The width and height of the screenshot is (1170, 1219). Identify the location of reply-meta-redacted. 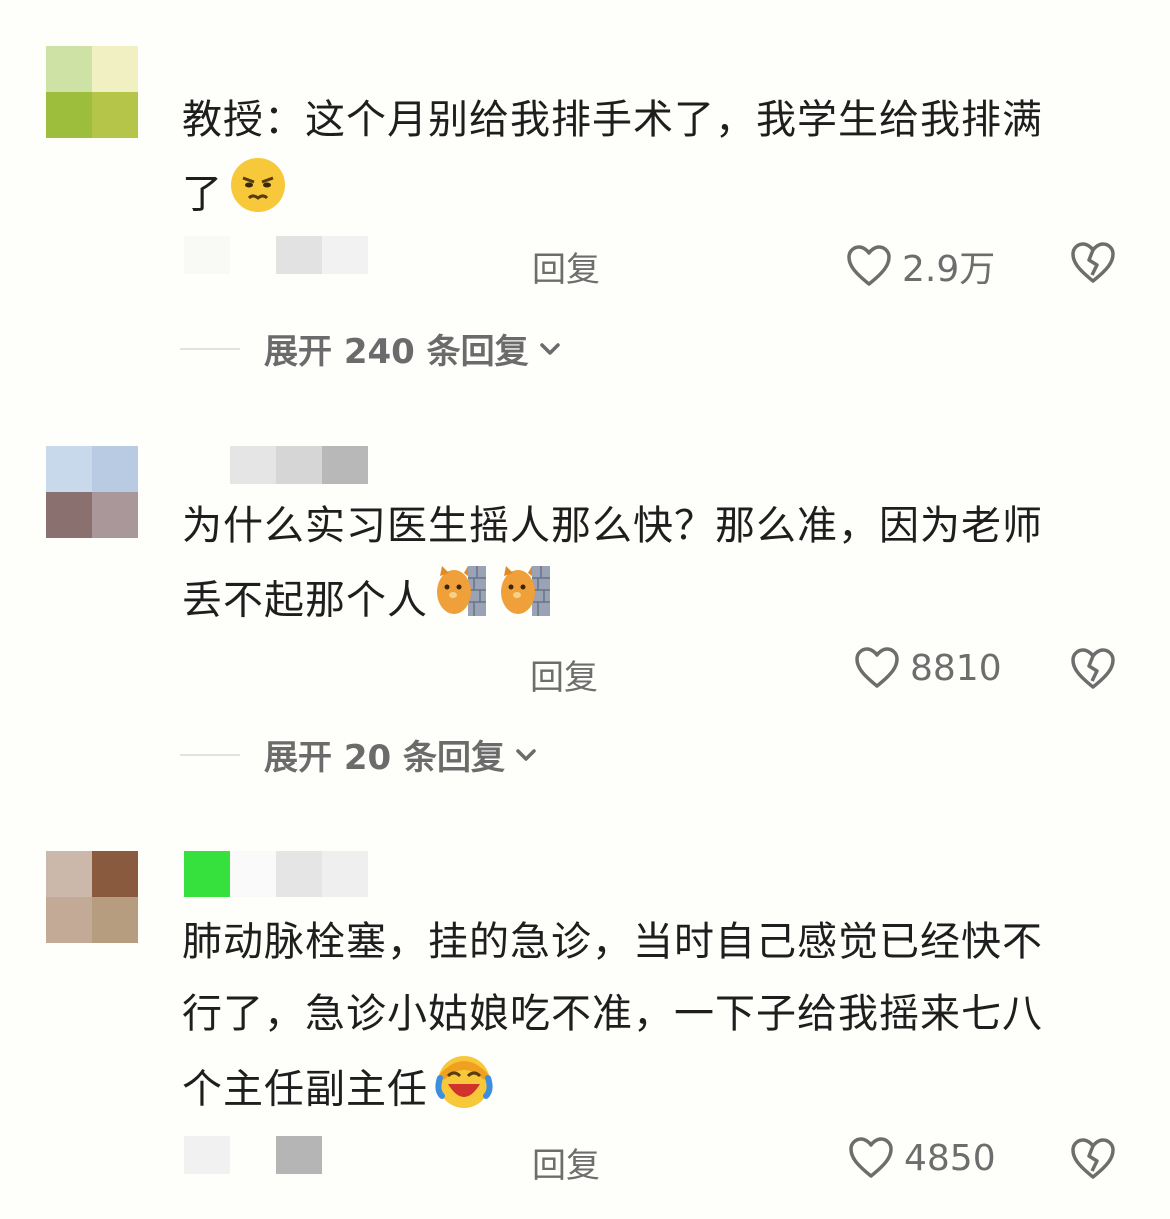
(253, 1155).